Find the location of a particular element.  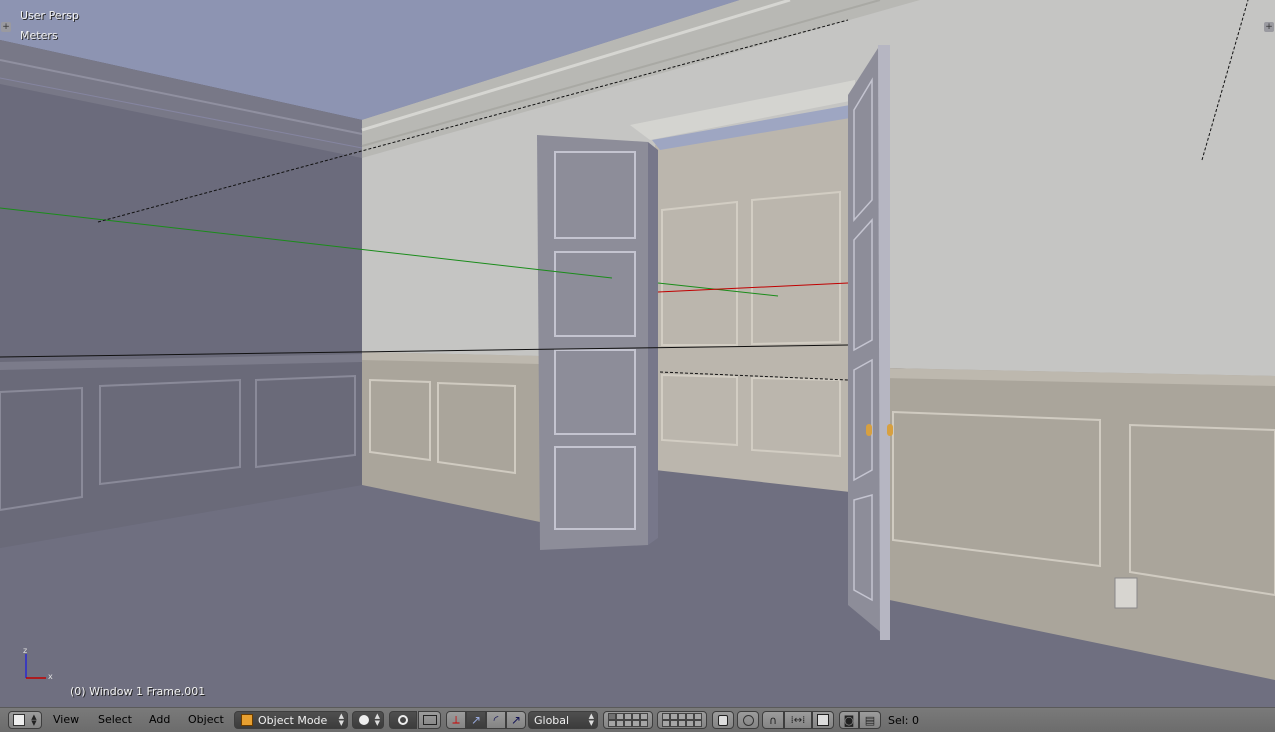

menu-object: Object is located at coordinates (206, 719).